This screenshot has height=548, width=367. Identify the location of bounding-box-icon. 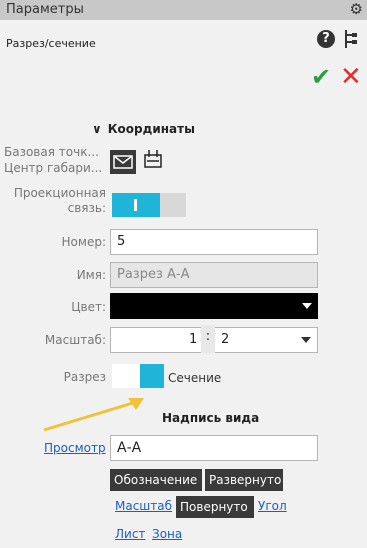
(153, 162).